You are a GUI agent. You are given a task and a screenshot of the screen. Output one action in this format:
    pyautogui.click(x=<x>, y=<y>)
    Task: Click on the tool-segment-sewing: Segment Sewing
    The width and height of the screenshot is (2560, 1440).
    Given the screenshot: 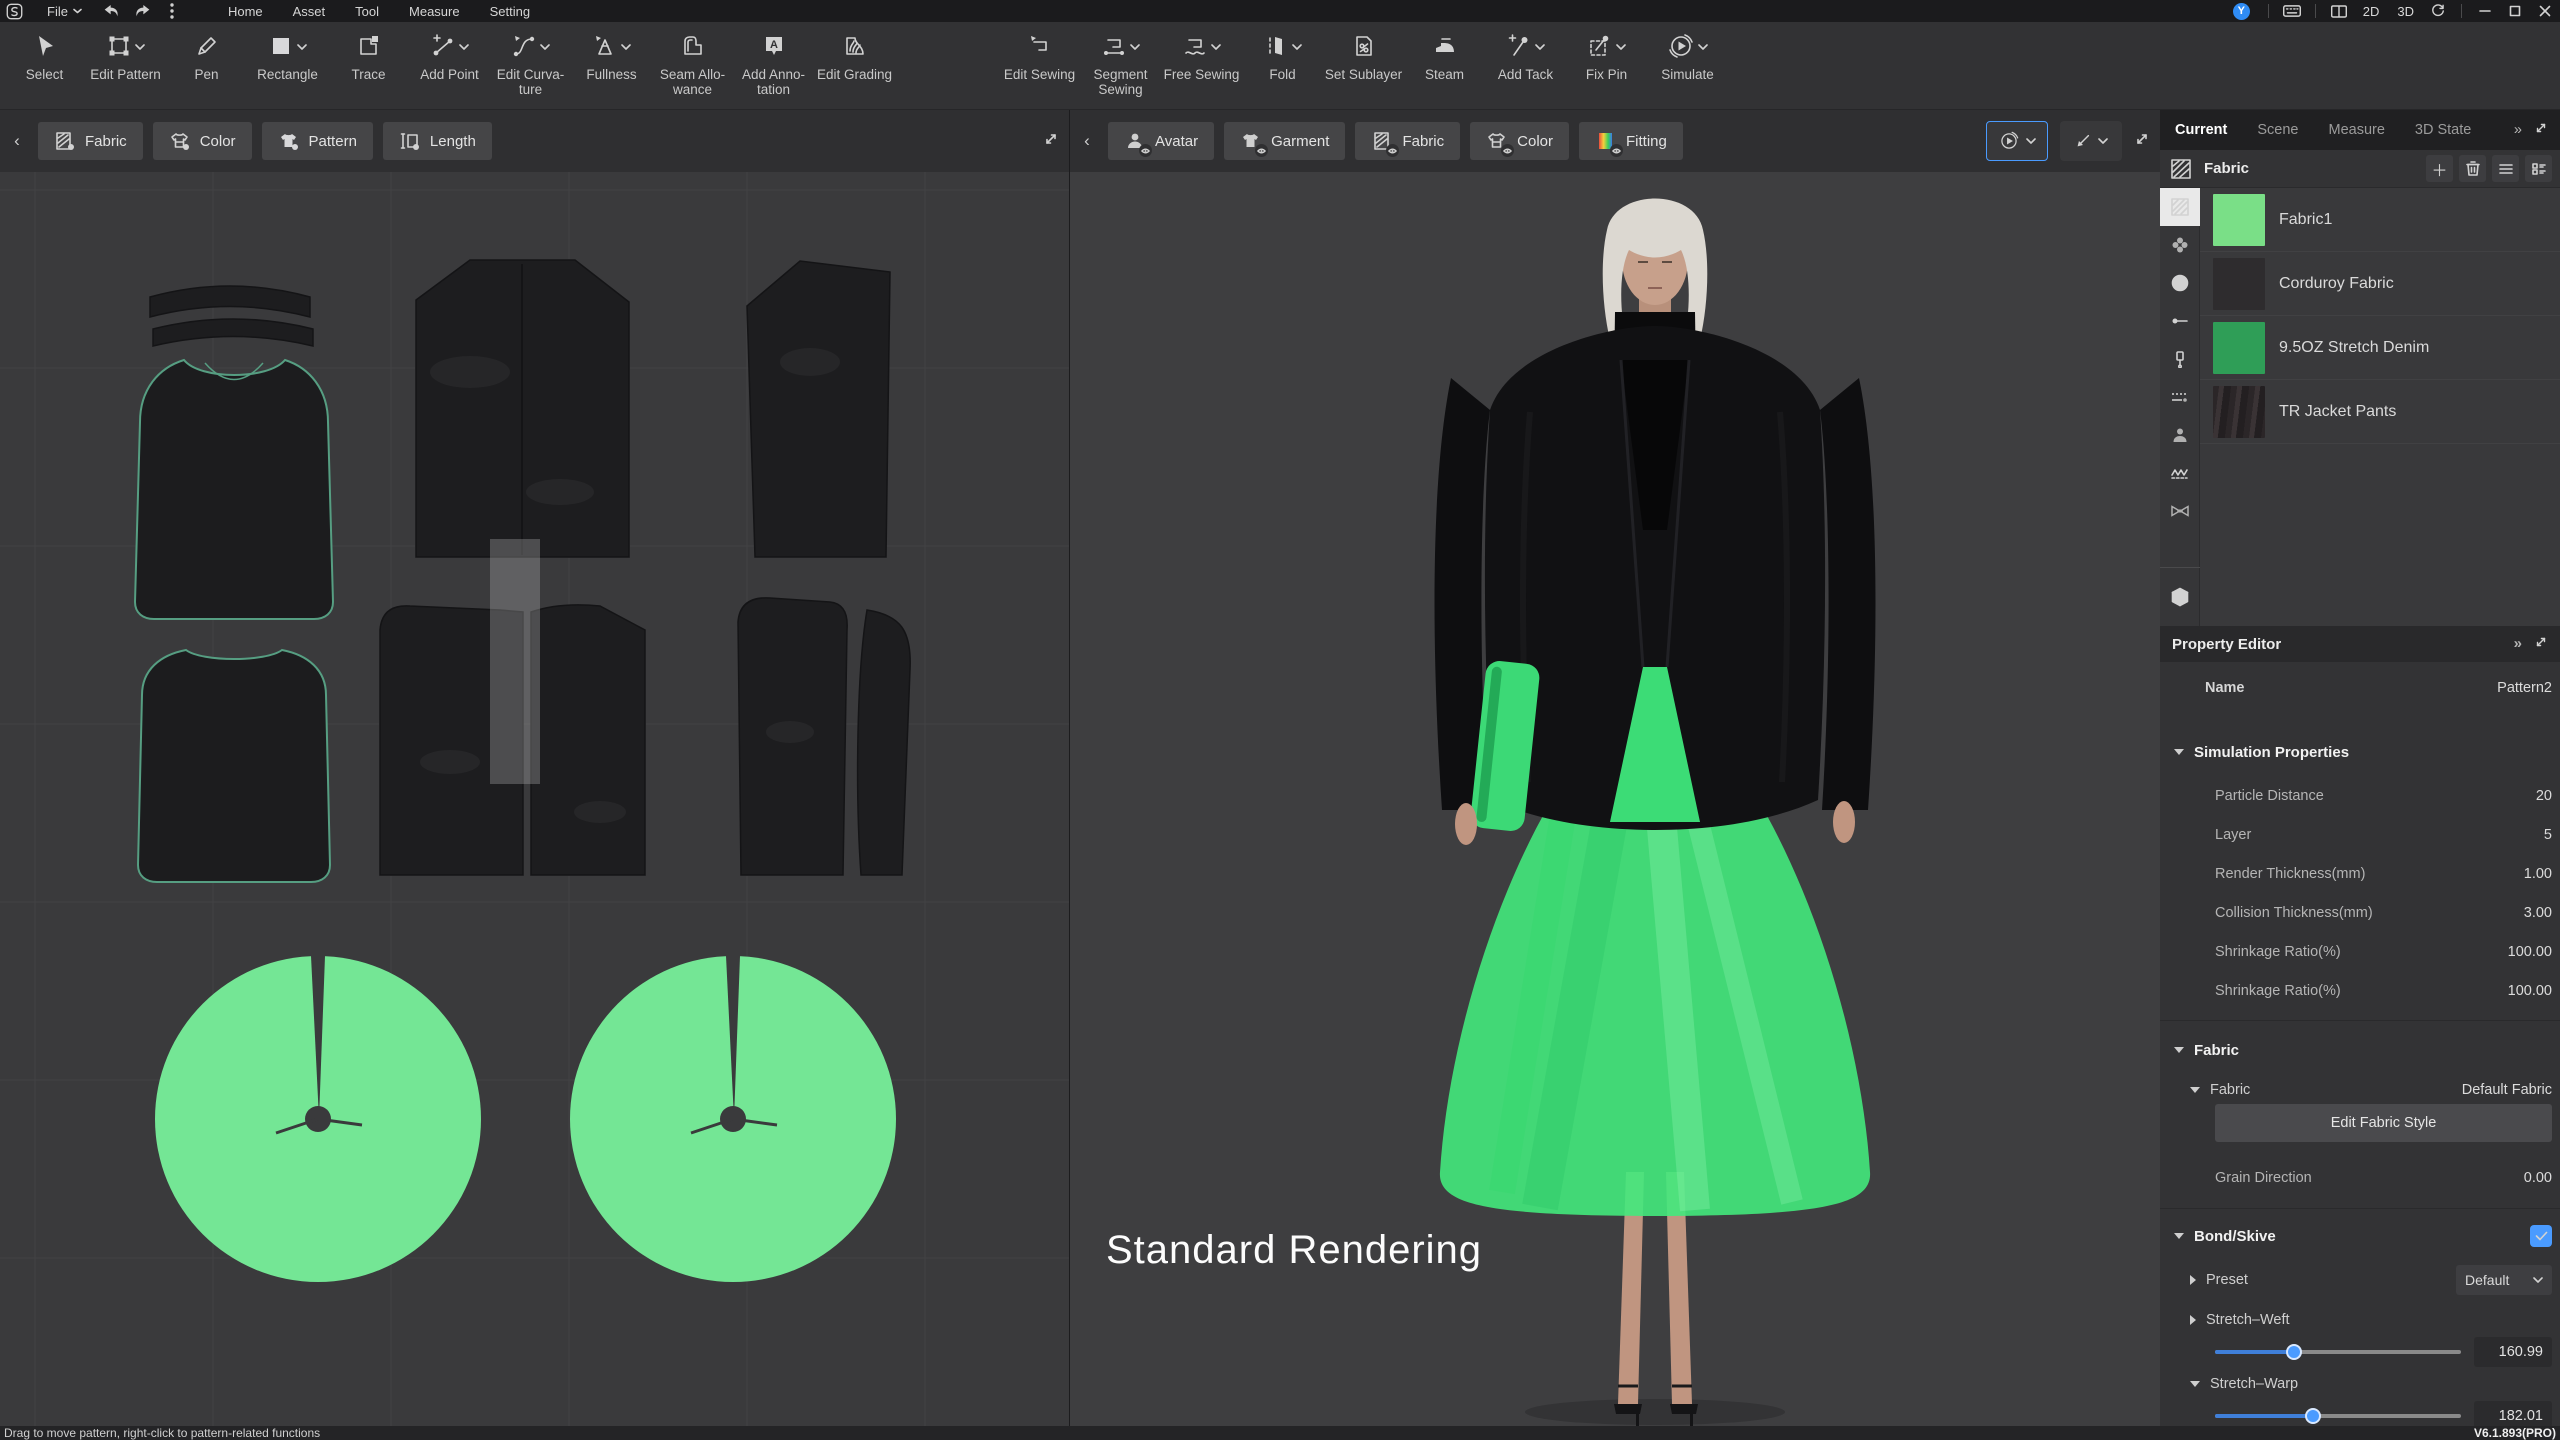 What is the action you would take?
    pyautogui.click(x=1120, y=63)
    